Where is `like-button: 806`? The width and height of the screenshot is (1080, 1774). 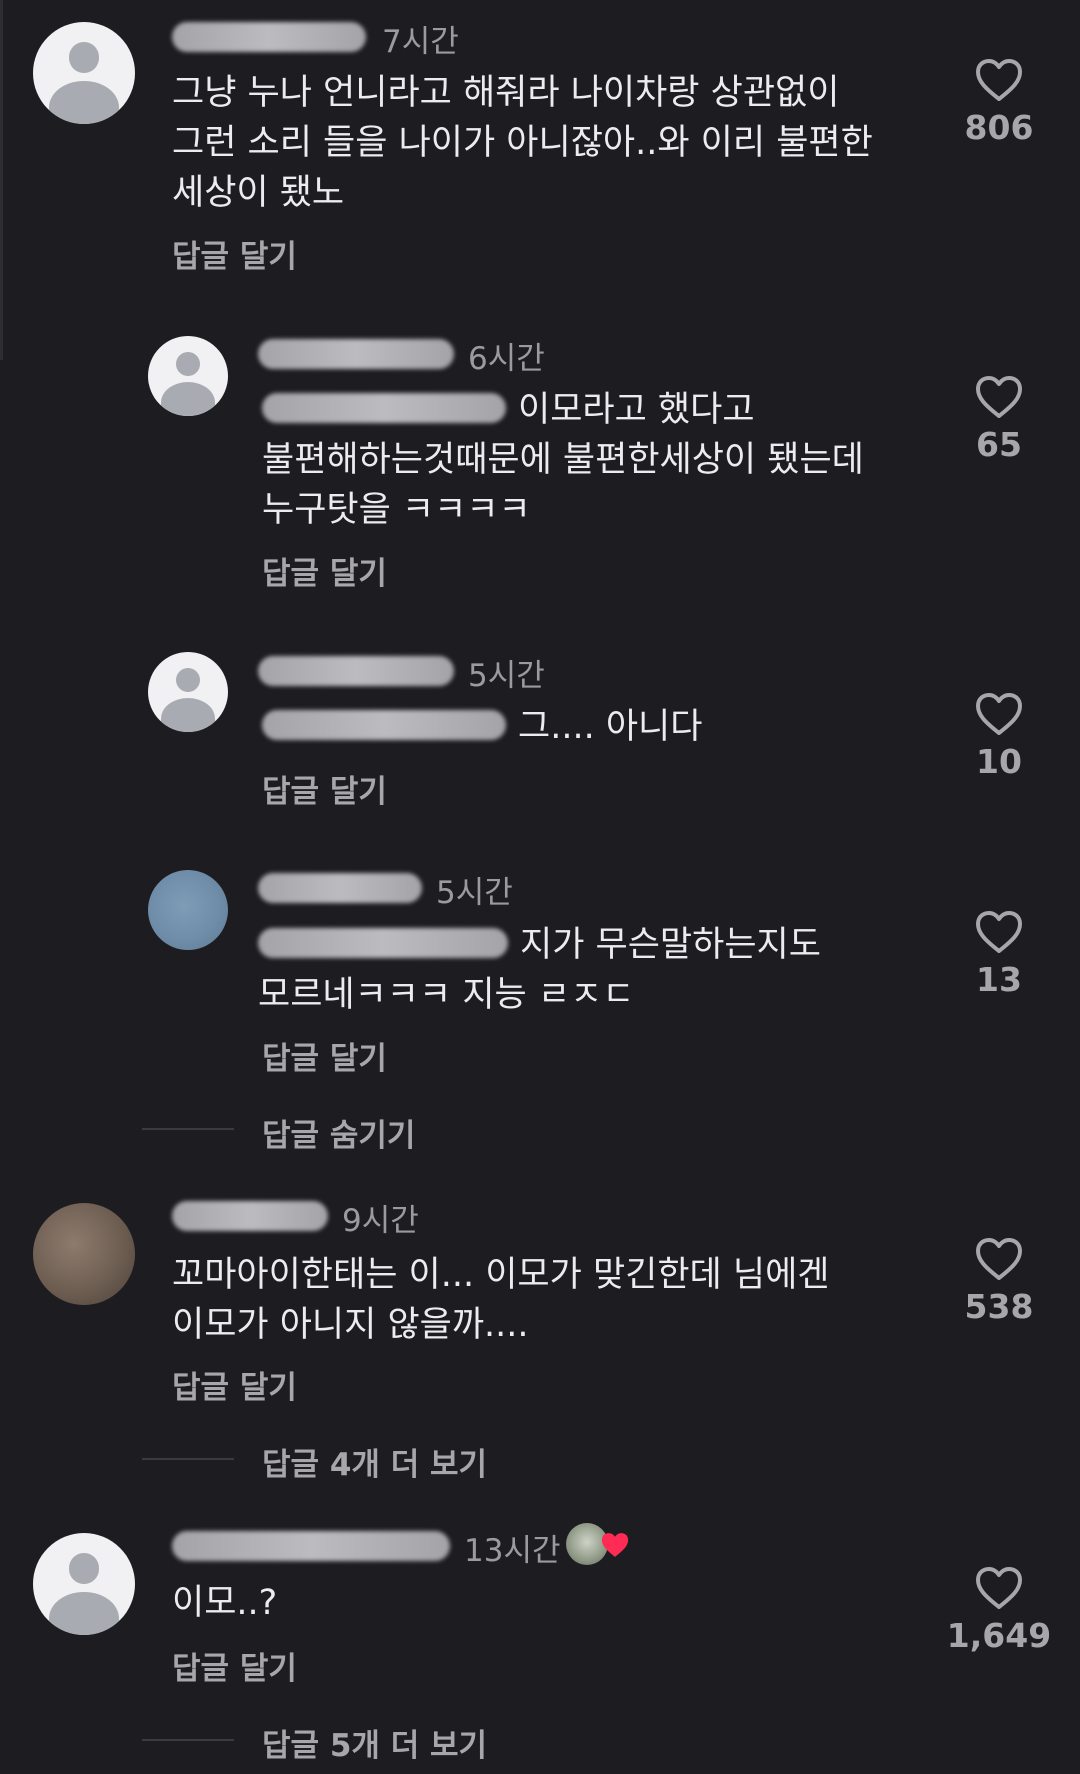 like-button: 806 is located at coordinates (999, 102).